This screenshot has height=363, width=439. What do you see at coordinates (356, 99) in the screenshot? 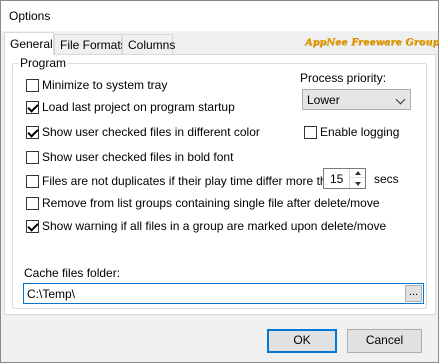
I see `process-priority-select: Lower` at bounding box center [356, 99].